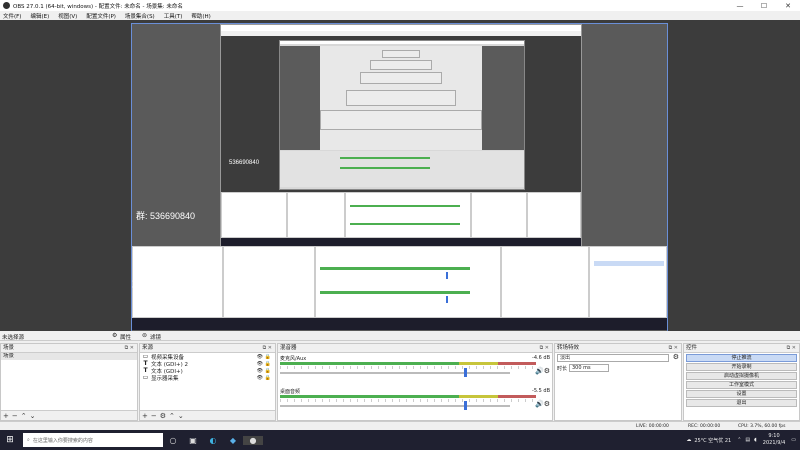 This screenshot has height=450, width=800. I want to click on edge-browser-icon: ◐, so click(213, 440).